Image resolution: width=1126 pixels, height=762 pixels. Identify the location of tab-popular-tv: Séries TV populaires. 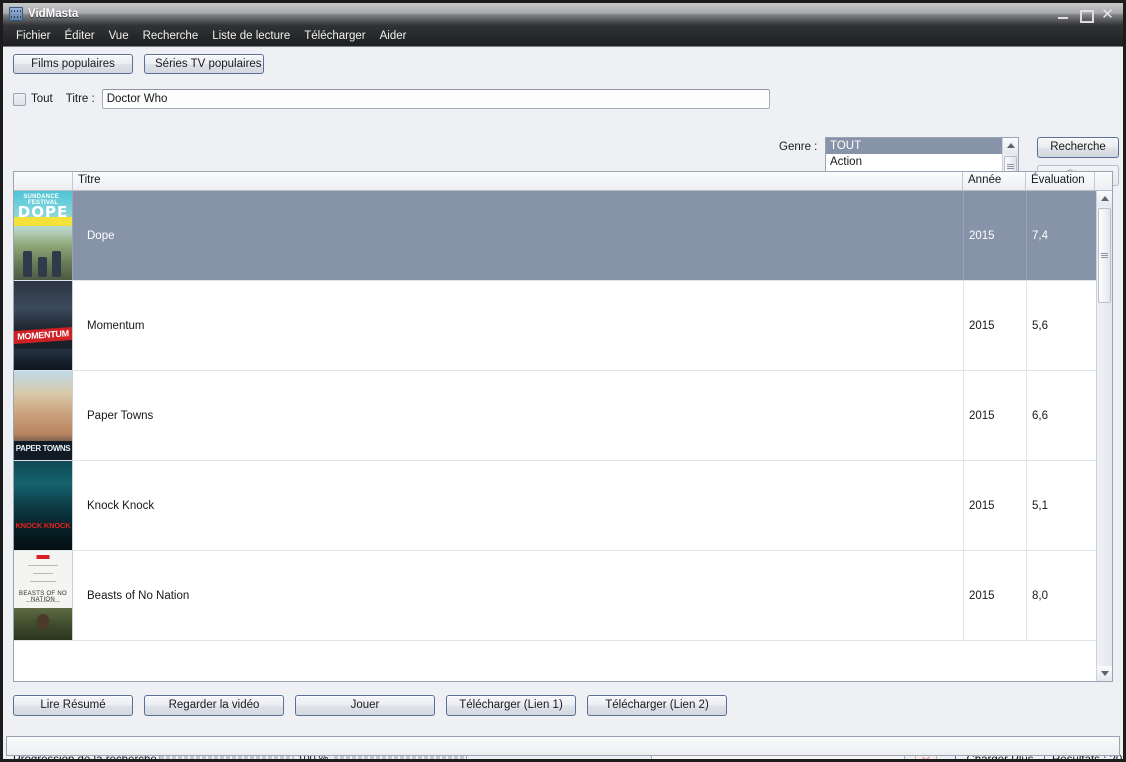
(204, 64).